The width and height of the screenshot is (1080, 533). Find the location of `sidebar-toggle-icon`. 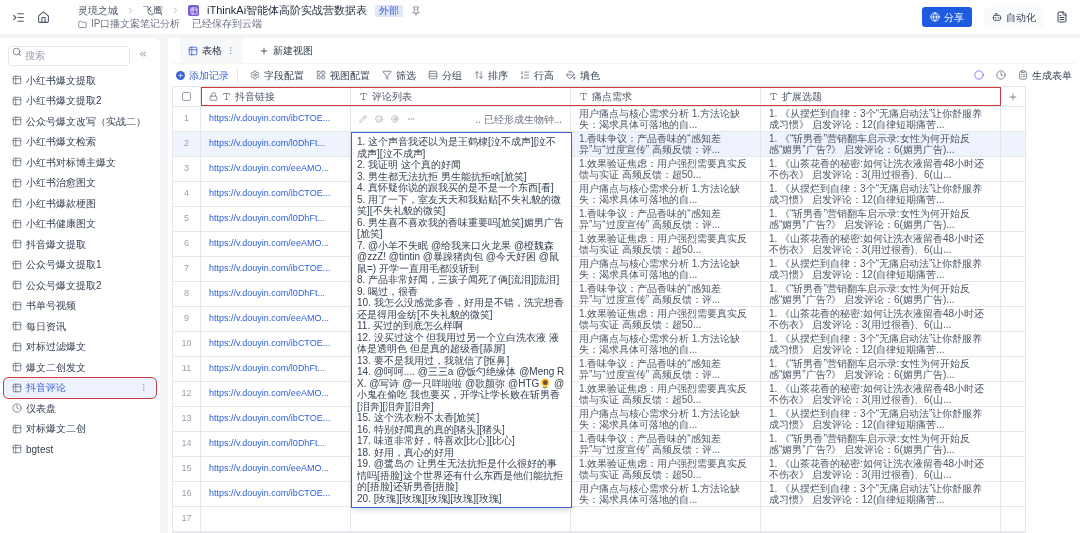

sidebar-toggle-icon is located at coordinates (18, 17).